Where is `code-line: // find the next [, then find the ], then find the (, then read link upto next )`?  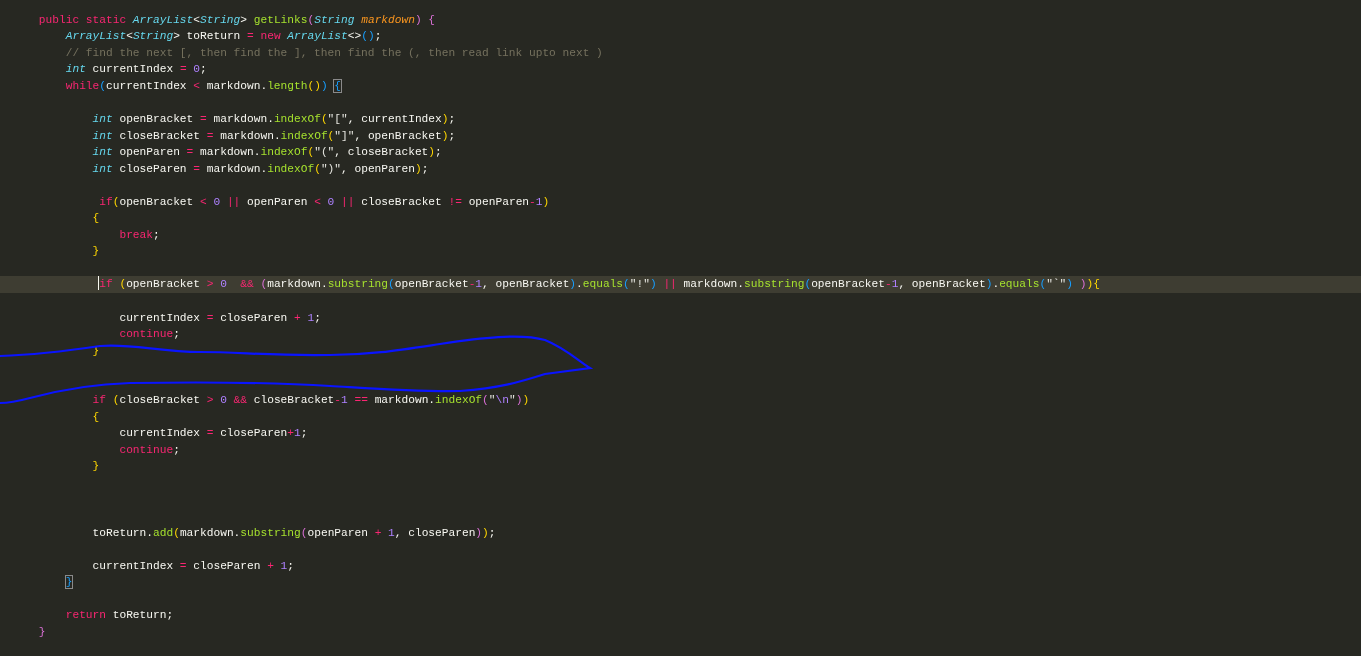 code-line: // find the next [, then find the ], then find the (, then read link upto next ) is located at coordinates (333, 52).